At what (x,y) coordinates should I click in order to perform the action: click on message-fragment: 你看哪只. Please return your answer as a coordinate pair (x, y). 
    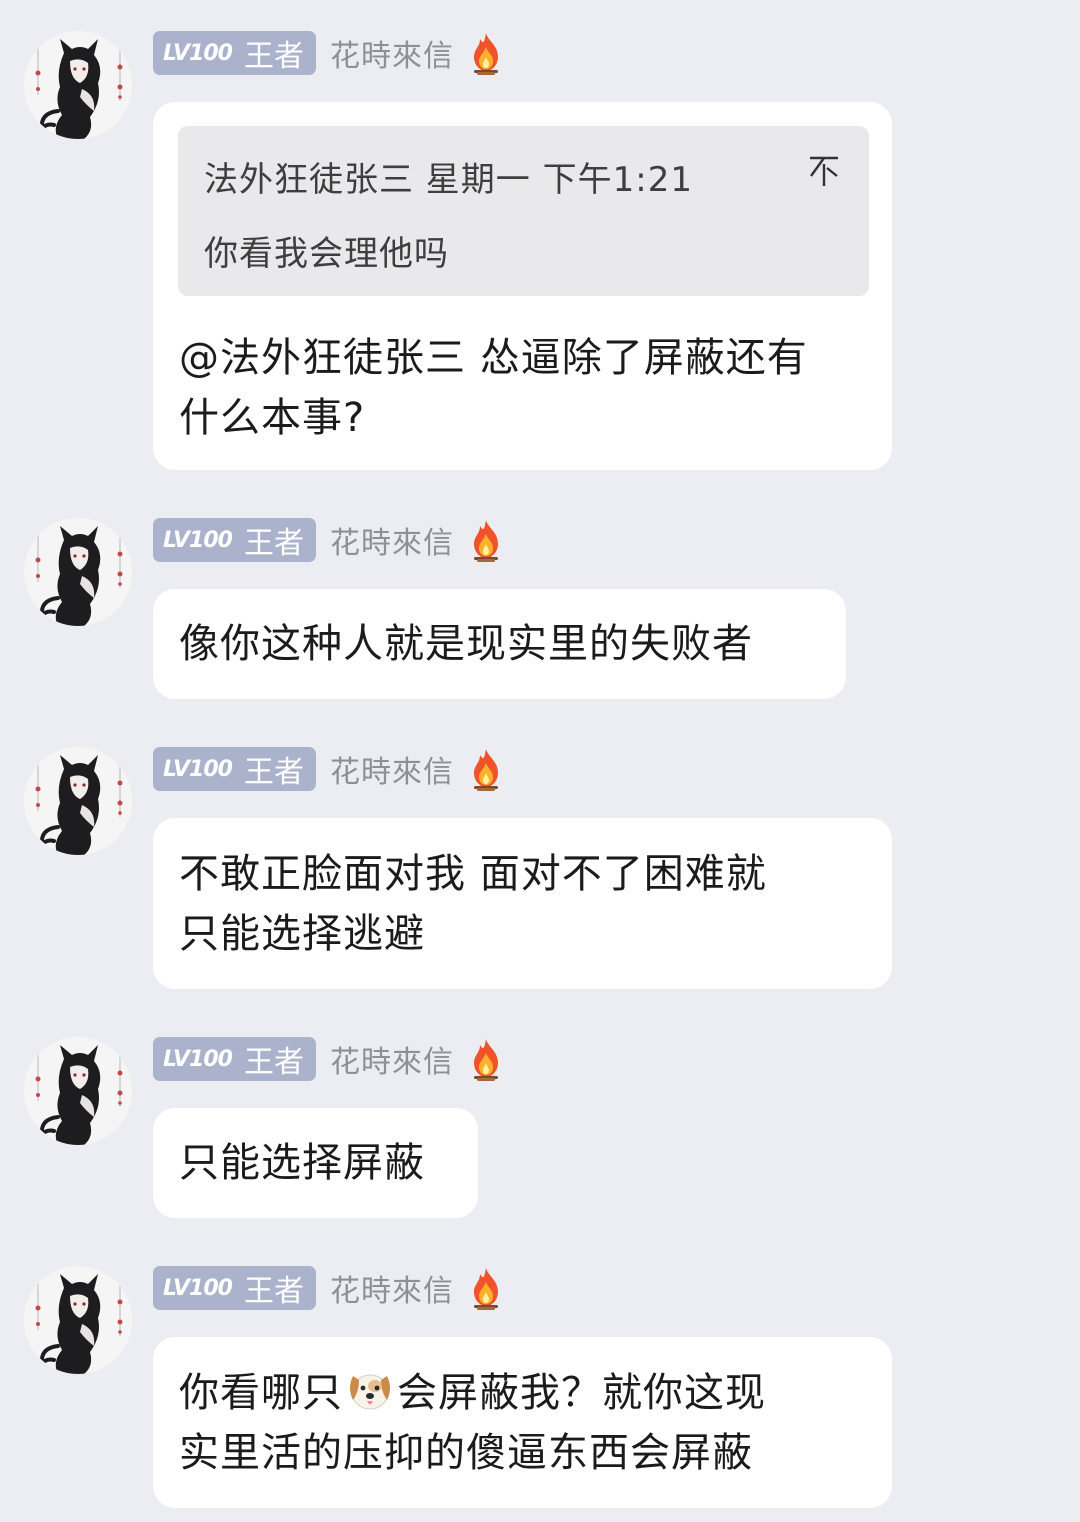
    Looking at the image, I should click on (261, 1393).